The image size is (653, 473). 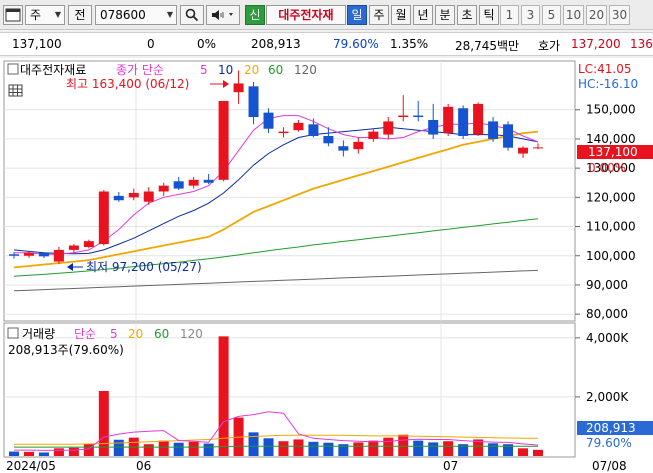 I want to click on market-select: 주 ▼, so click(x=45, y=15).